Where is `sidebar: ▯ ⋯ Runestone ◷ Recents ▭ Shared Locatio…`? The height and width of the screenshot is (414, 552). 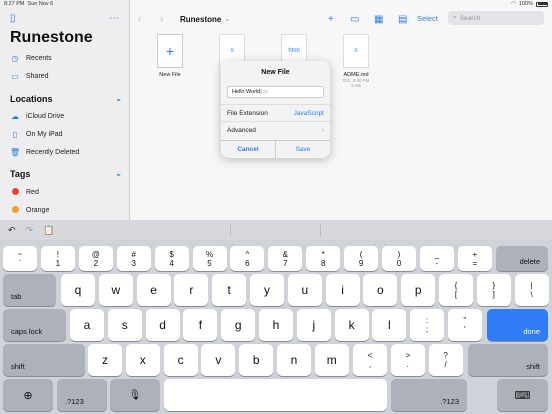 sidebar: ▯ ⋯ Runestone ◷ Recents ▭ Shared Locatio… is located at coordinates (65, 110).